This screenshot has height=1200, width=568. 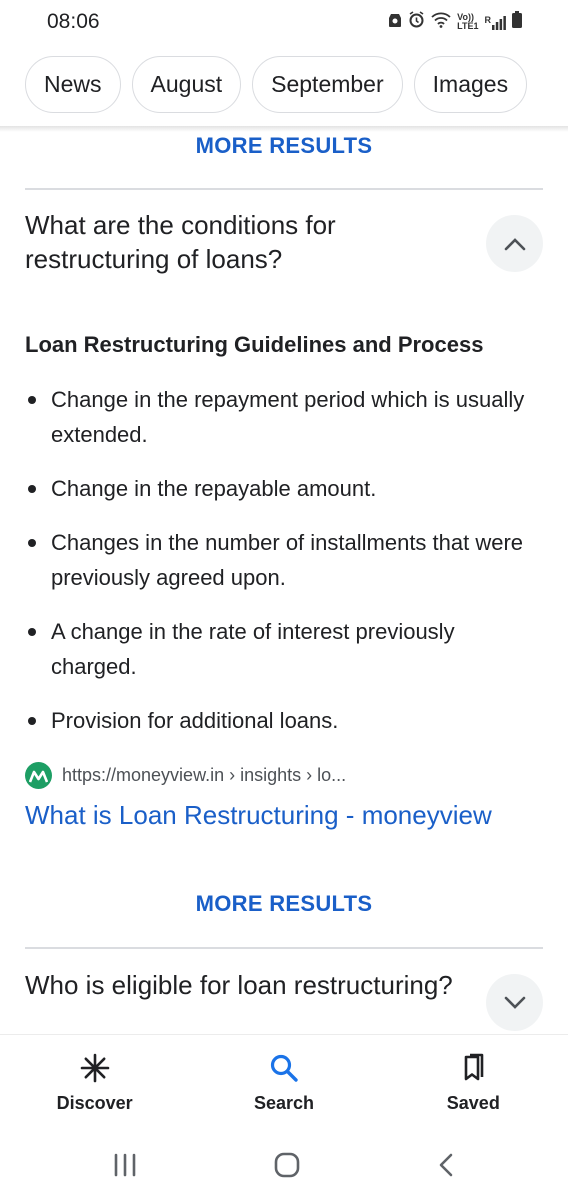 I want to click on alarm-icon, so click(x=416, y=22).